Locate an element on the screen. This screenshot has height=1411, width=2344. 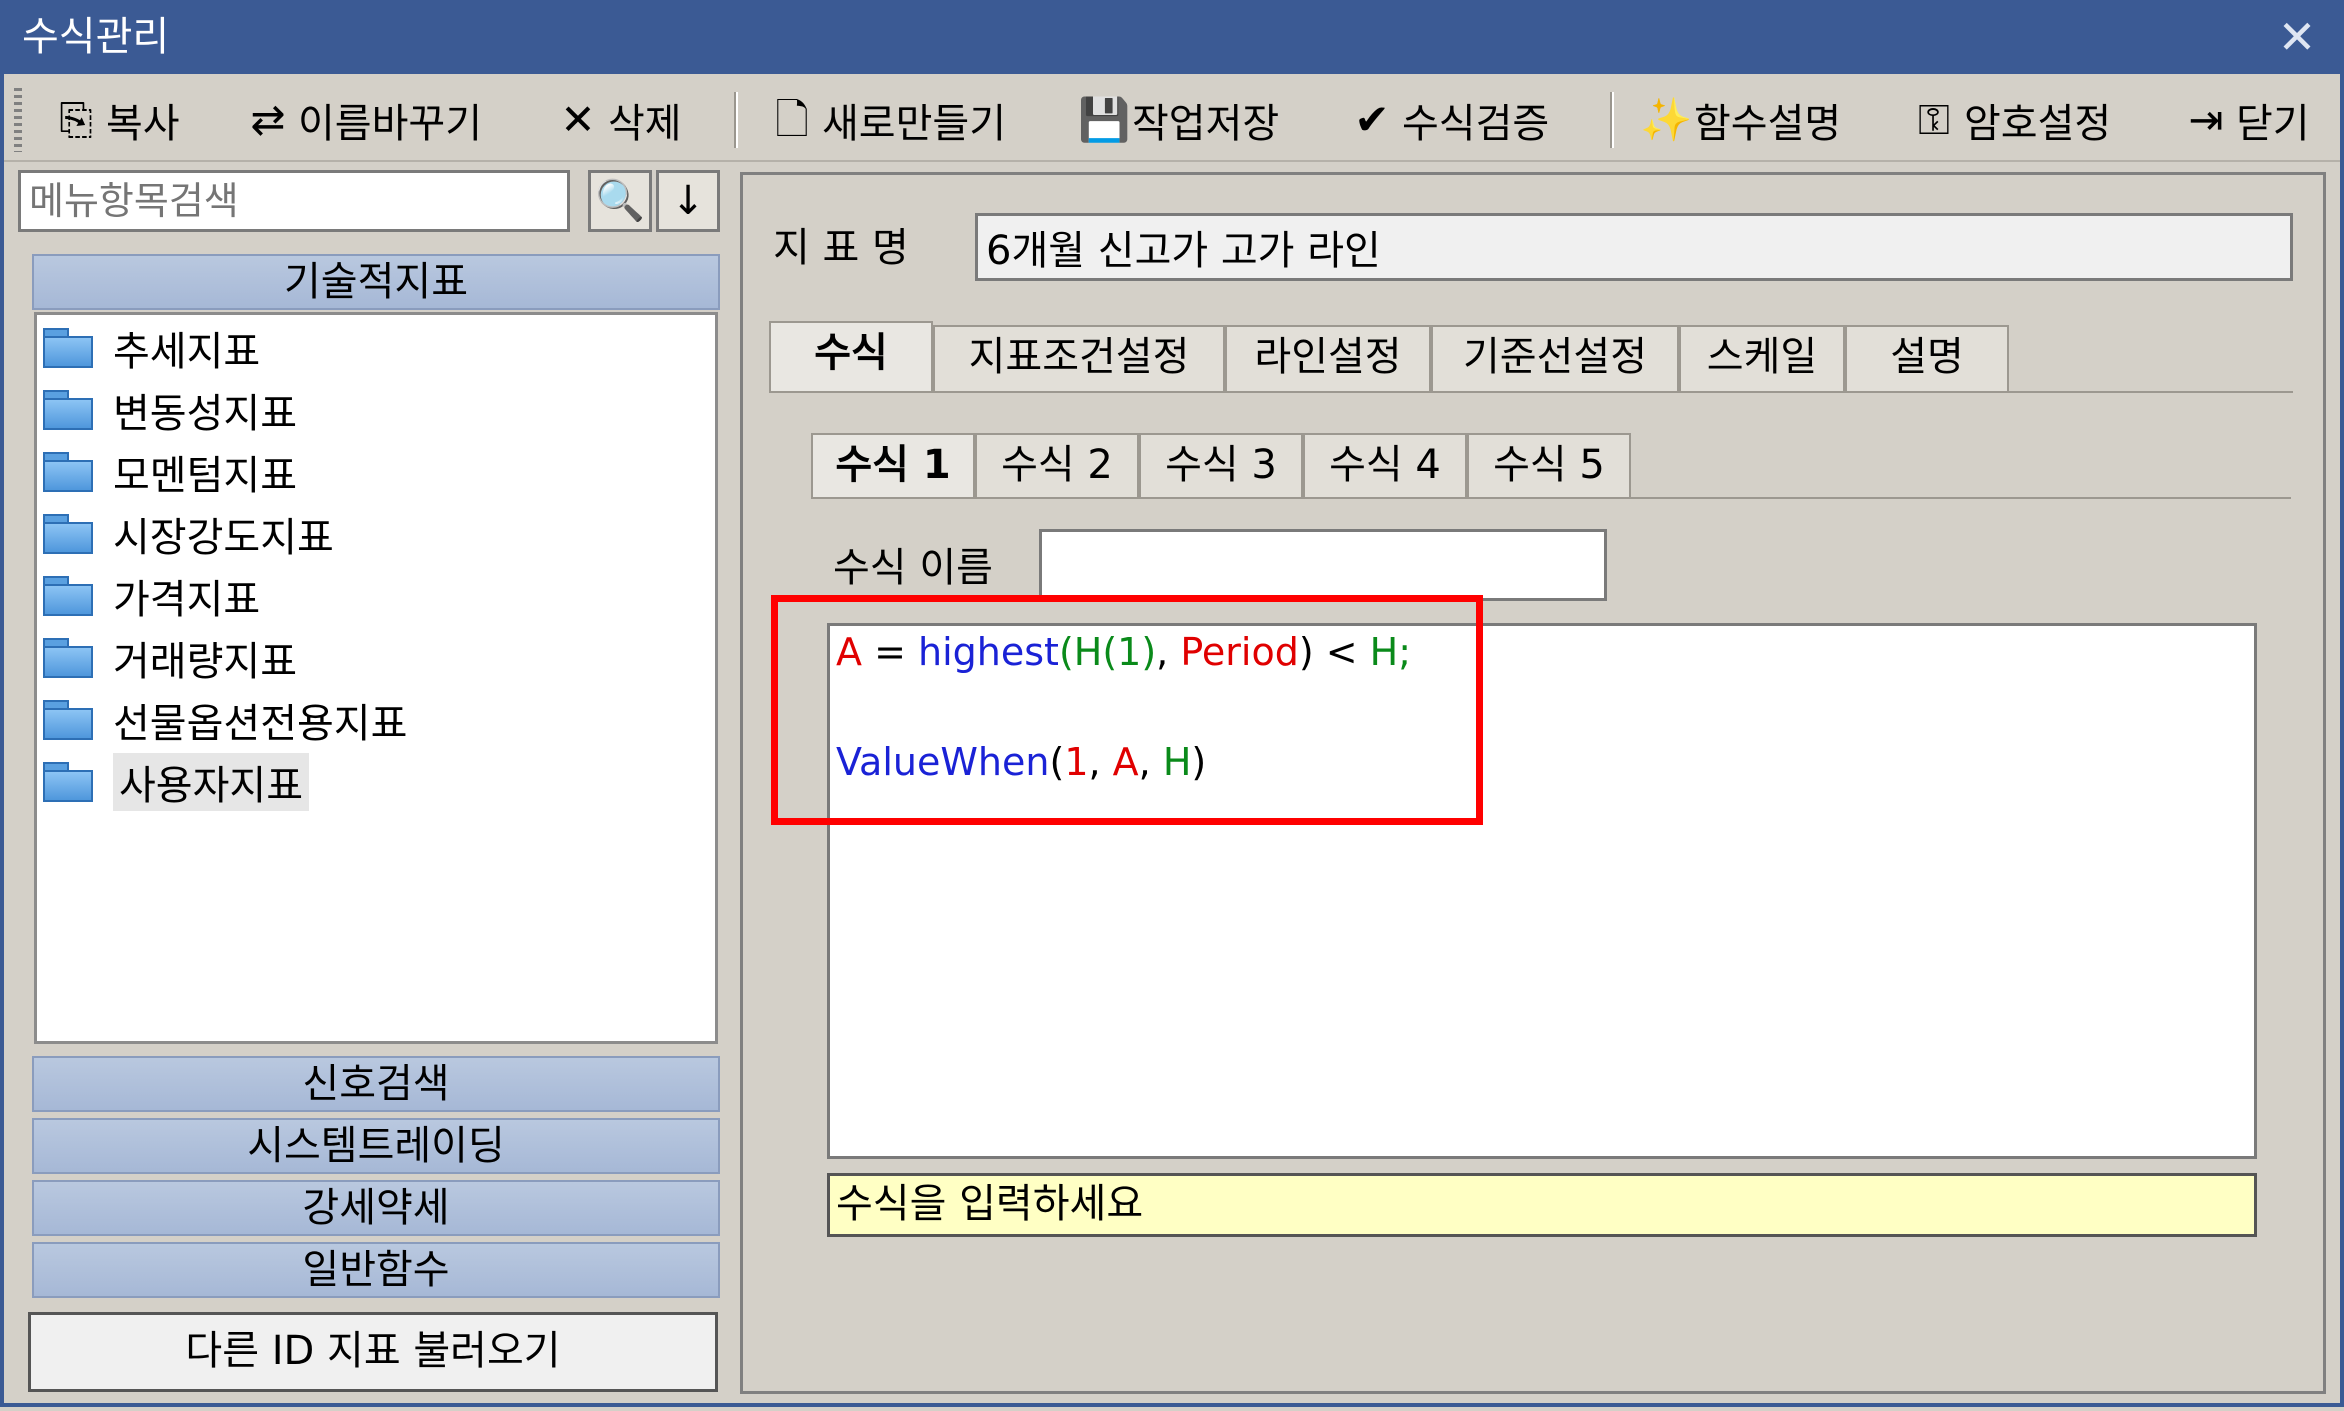
search-button: 🔍 is located at coordinates (620, 201).